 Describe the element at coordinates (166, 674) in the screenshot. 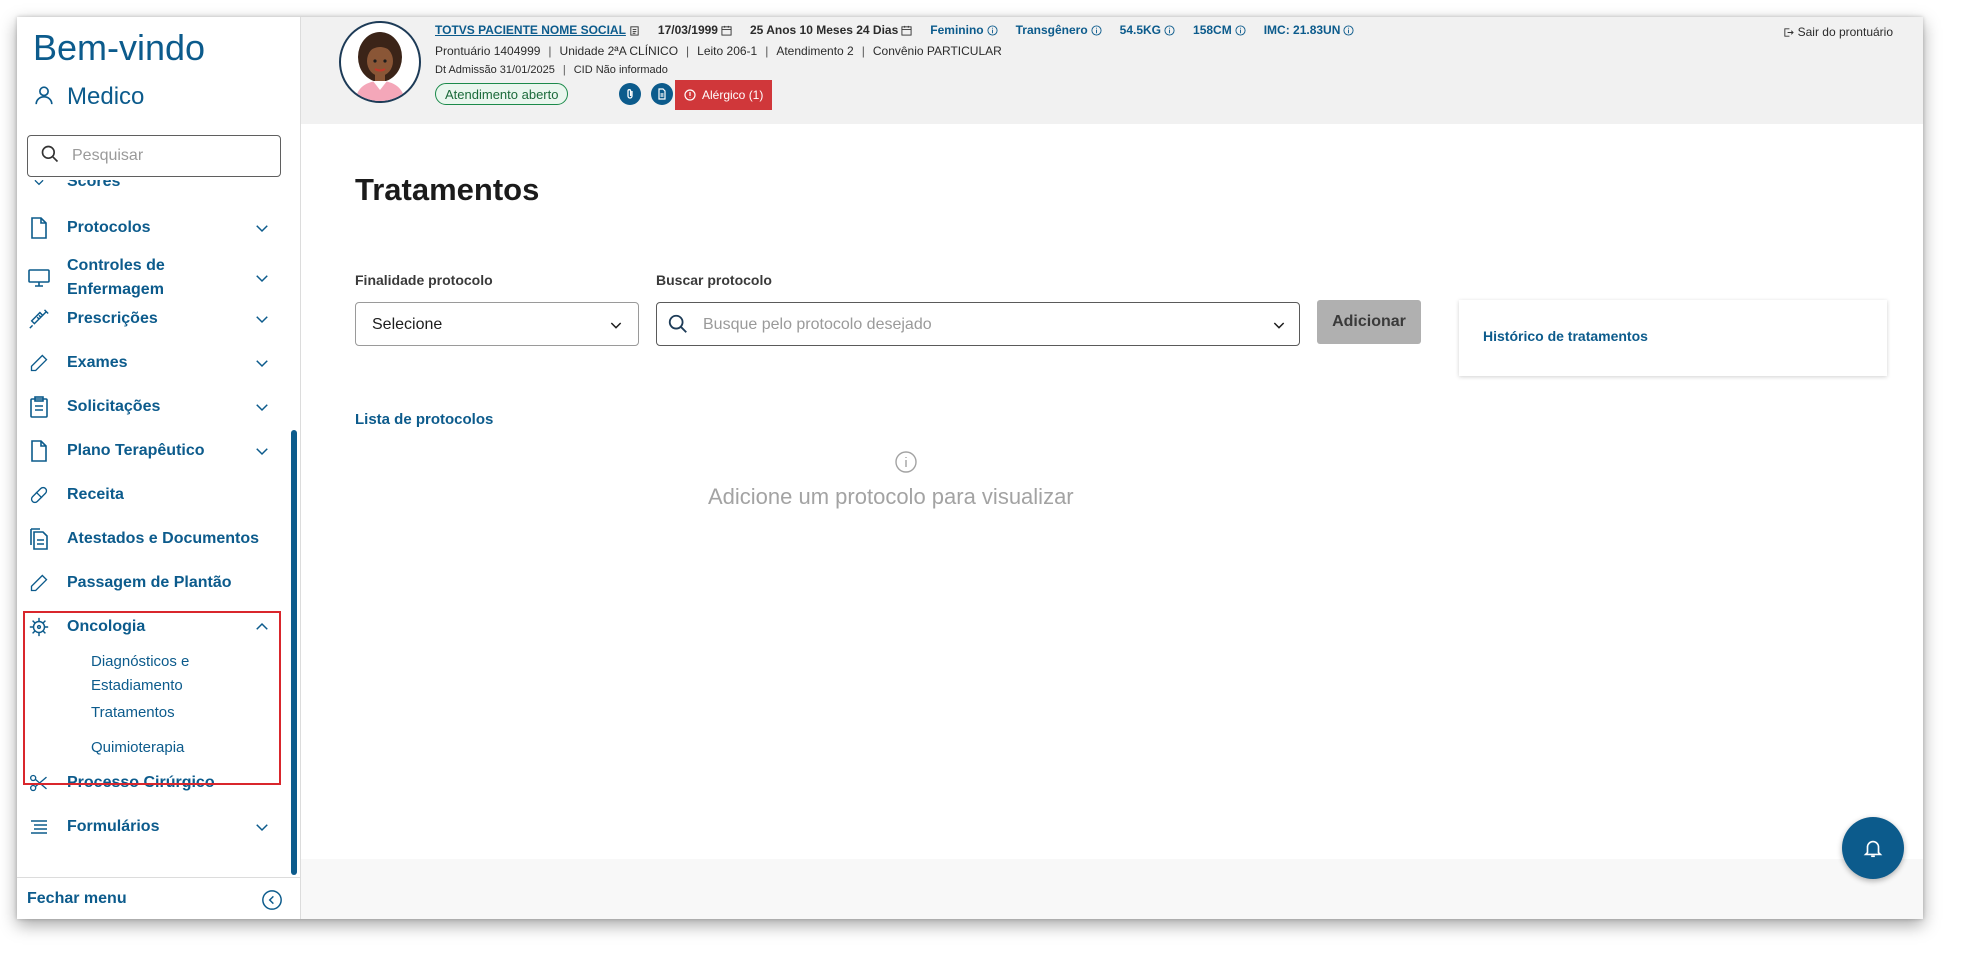

I see `sidebar-subitem-diagnosticos: Diagnósticos e Estadiamento` at that location.